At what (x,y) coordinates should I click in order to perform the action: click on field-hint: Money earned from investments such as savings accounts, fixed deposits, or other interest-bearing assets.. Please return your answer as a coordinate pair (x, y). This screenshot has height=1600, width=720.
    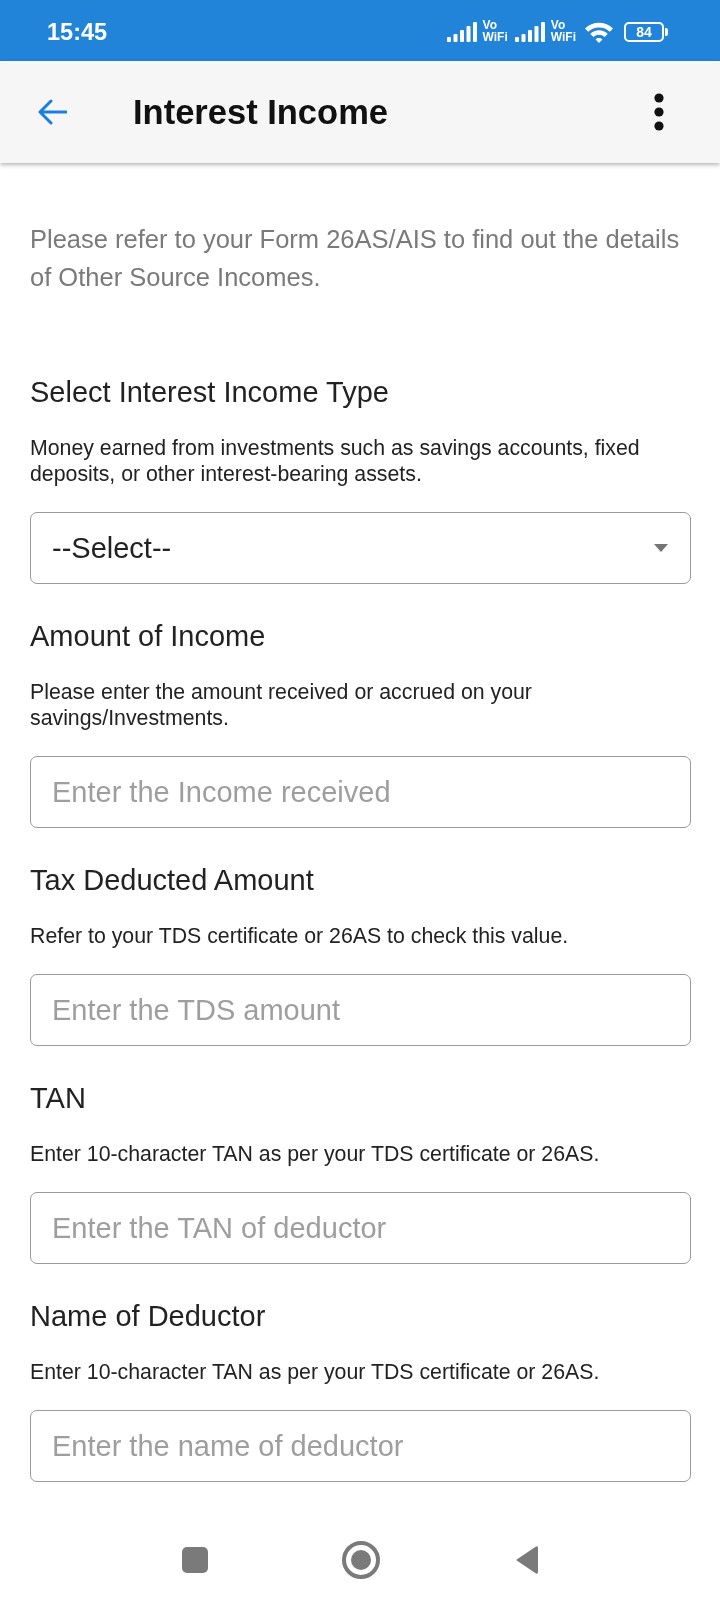
    Looking at the image, I should click on (335, 461).